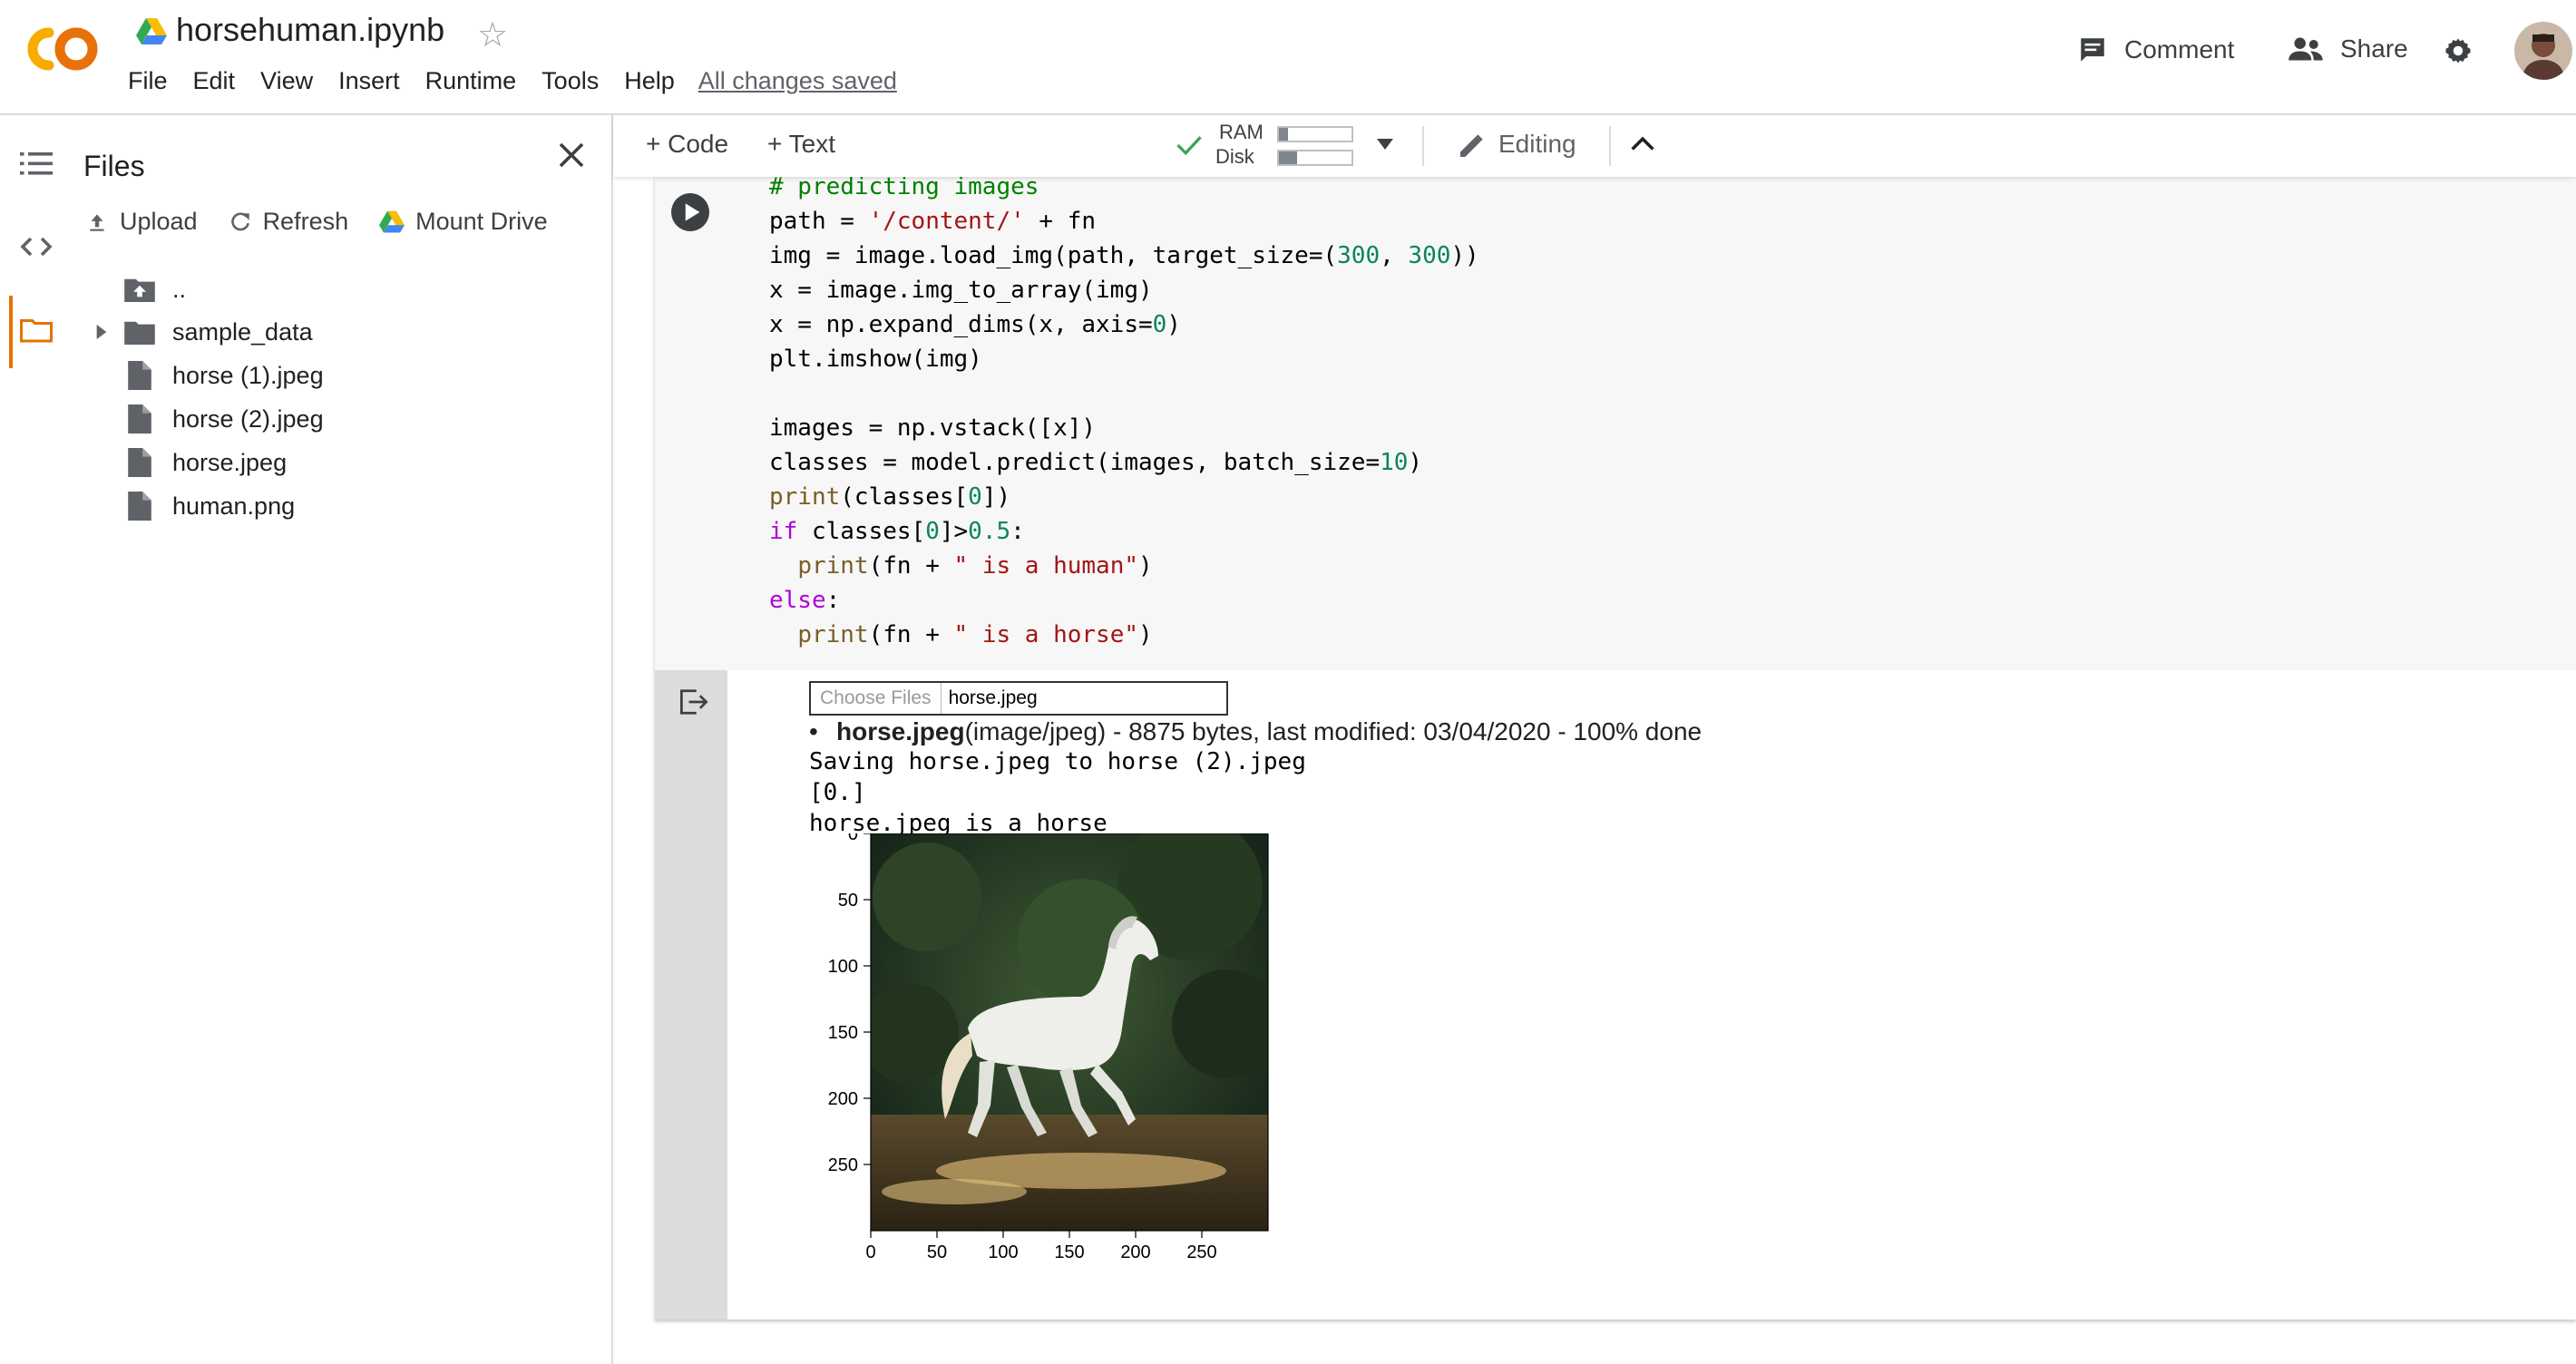  Describe the element at coordinates (189, 506) in the screenshot. I see `tree-item-file: human.png` at that location.